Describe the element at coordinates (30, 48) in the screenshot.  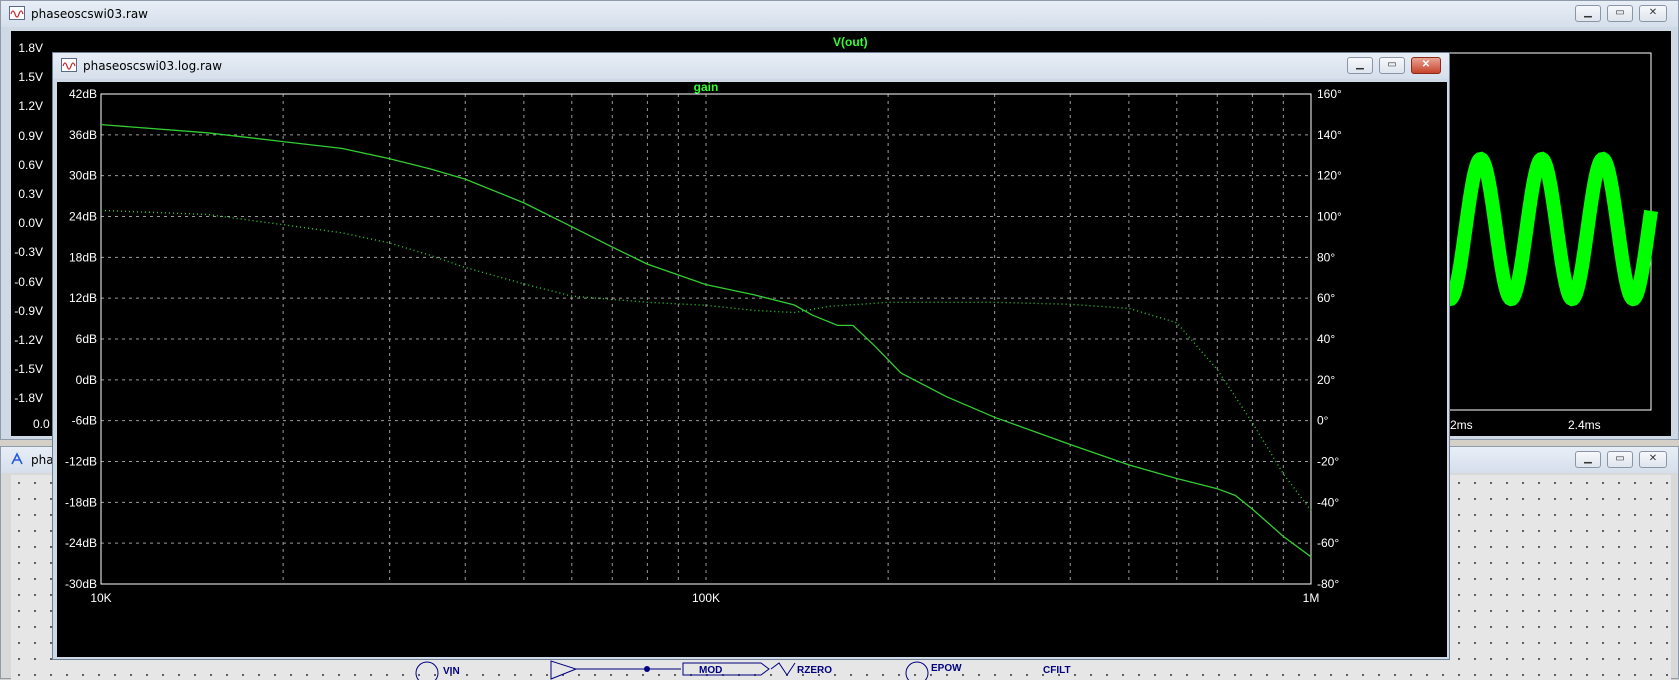
I see `transient-y-tick: 1.8V` at that location.